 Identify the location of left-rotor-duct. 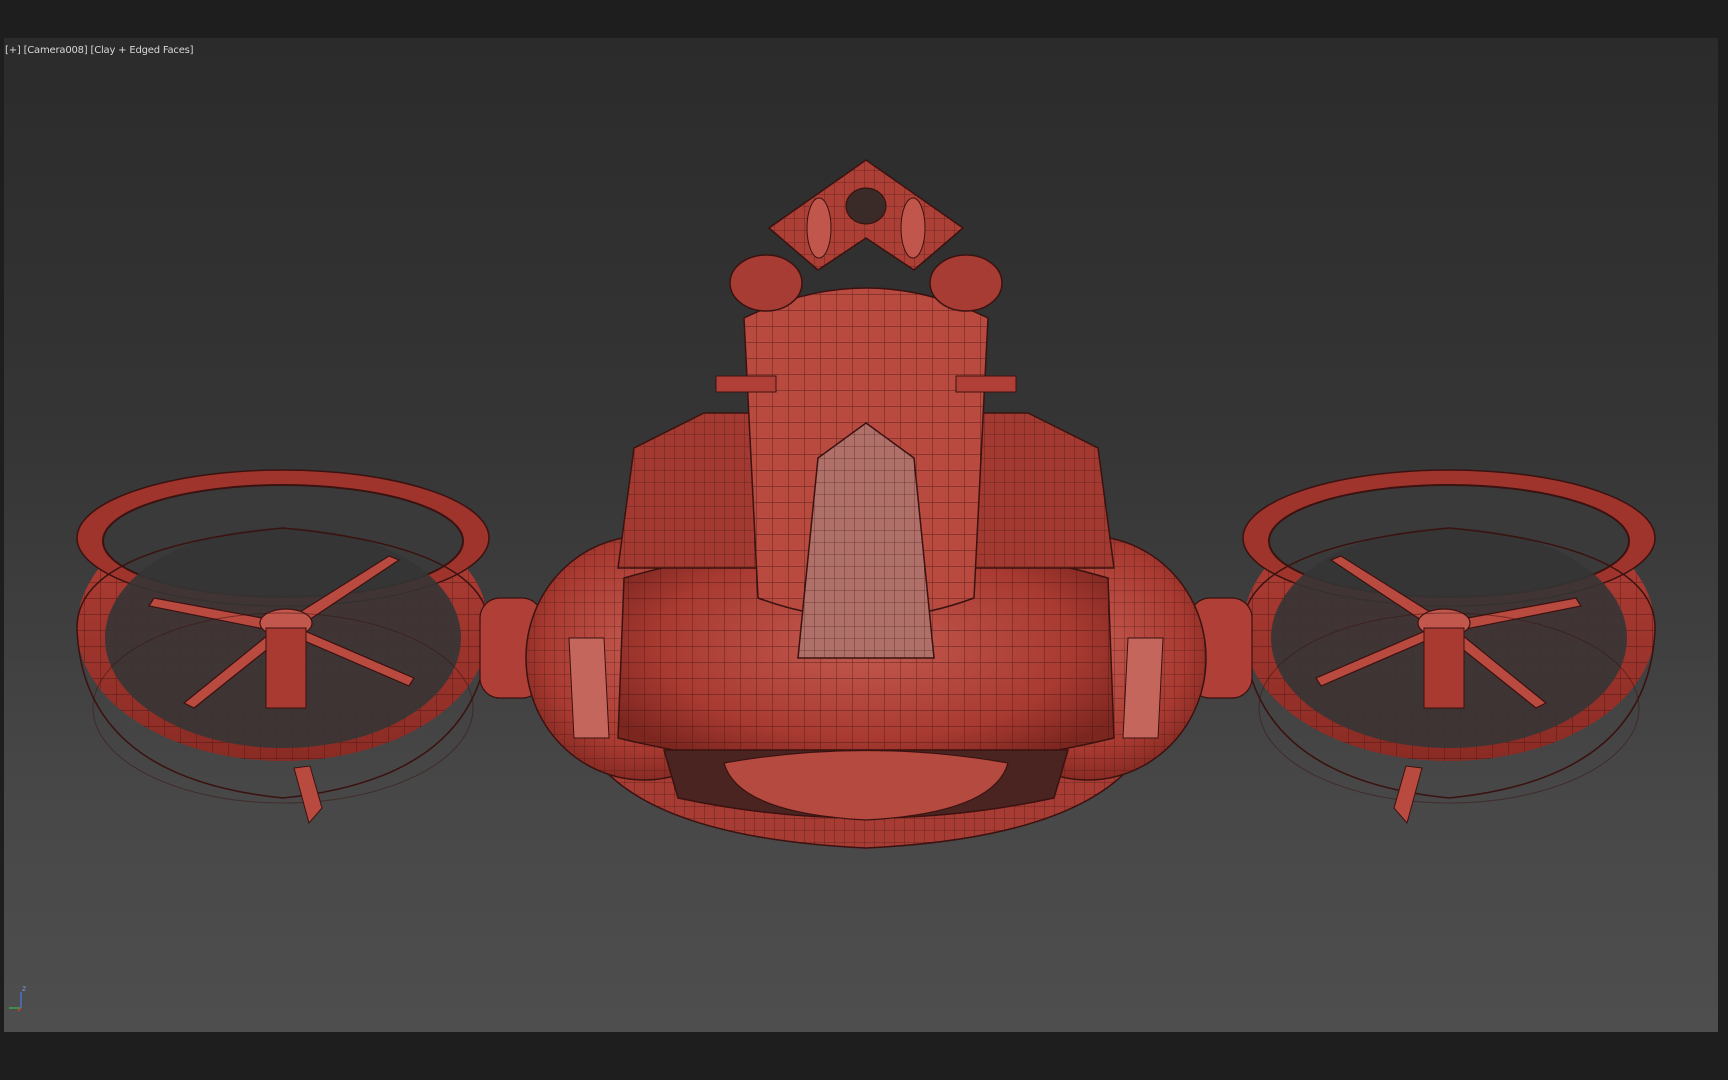
(283, 647).